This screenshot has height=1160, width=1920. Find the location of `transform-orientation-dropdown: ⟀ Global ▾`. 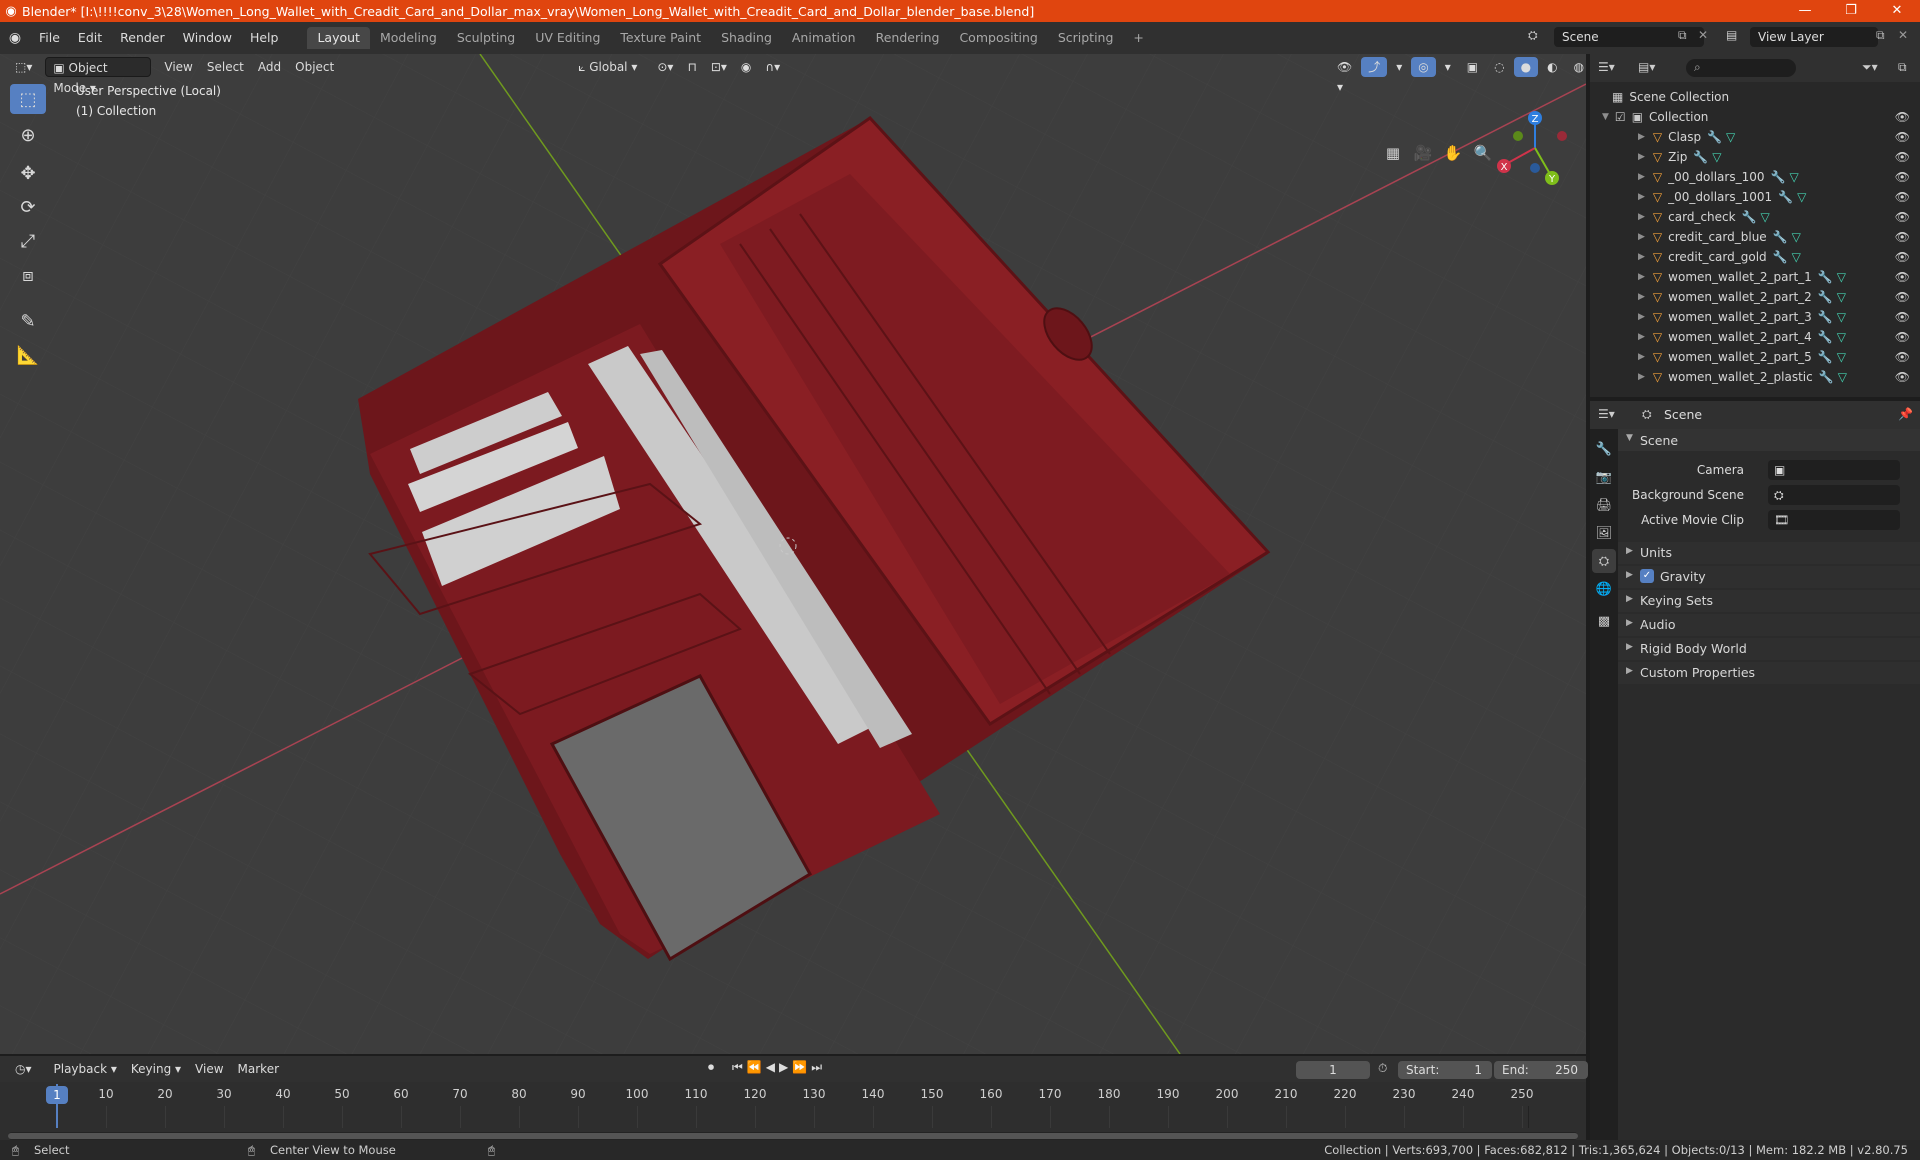

transform-orientation-dropdown: ⟀ Global ▾ is located at coordinates (607, 67).